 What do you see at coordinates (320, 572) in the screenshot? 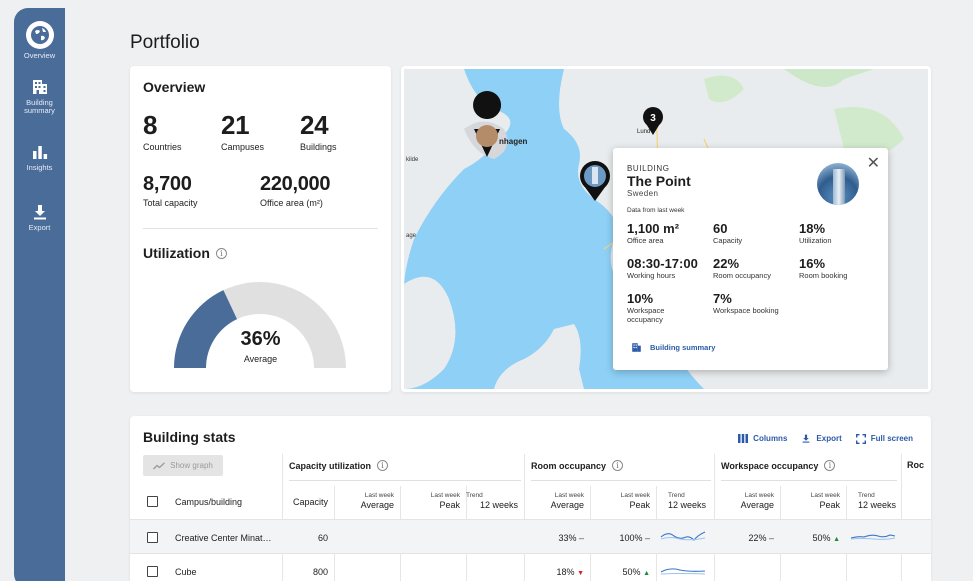
I see `row-capacity: 800` at bounding box center [320, 572].